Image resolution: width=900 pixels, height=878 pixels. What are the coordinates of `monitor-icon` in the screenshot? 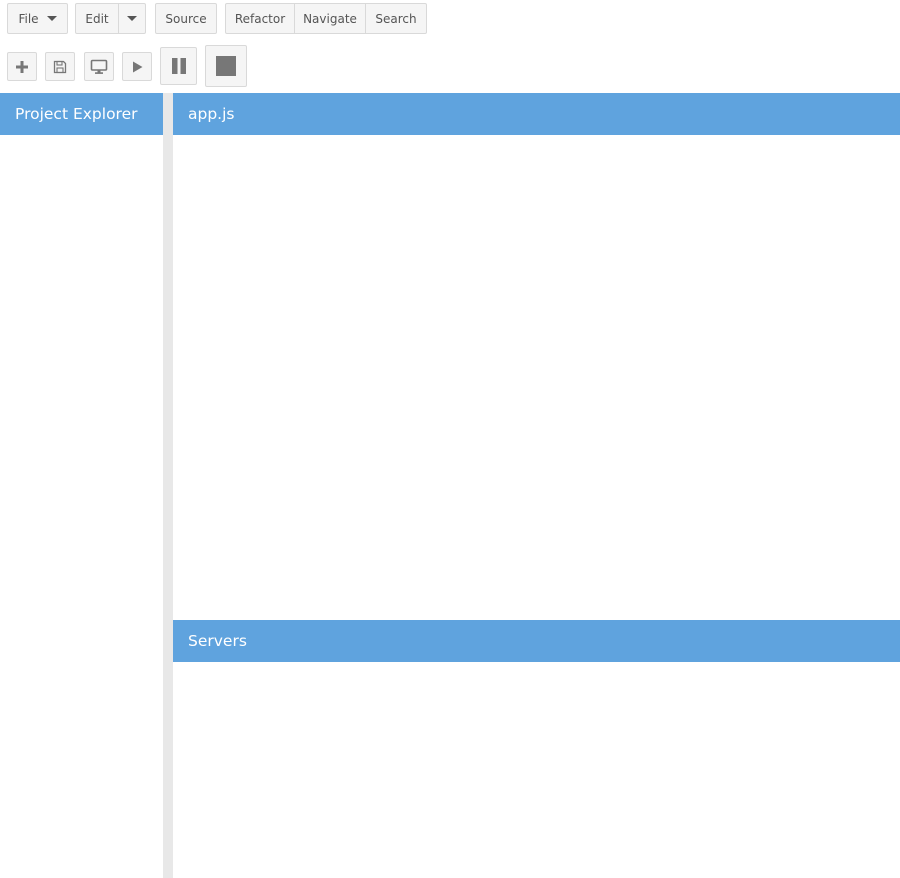 It's located at (99, 66).